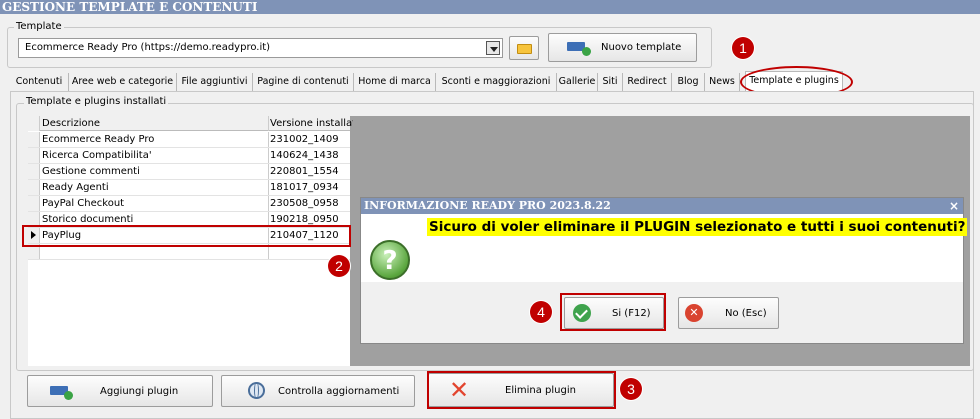 This screenshot has height=419, width=980. What do you see at coordinates (694, 313) in the screenshot?
I see `close-circle-icon: ✕` at bounding box center [694, 313].